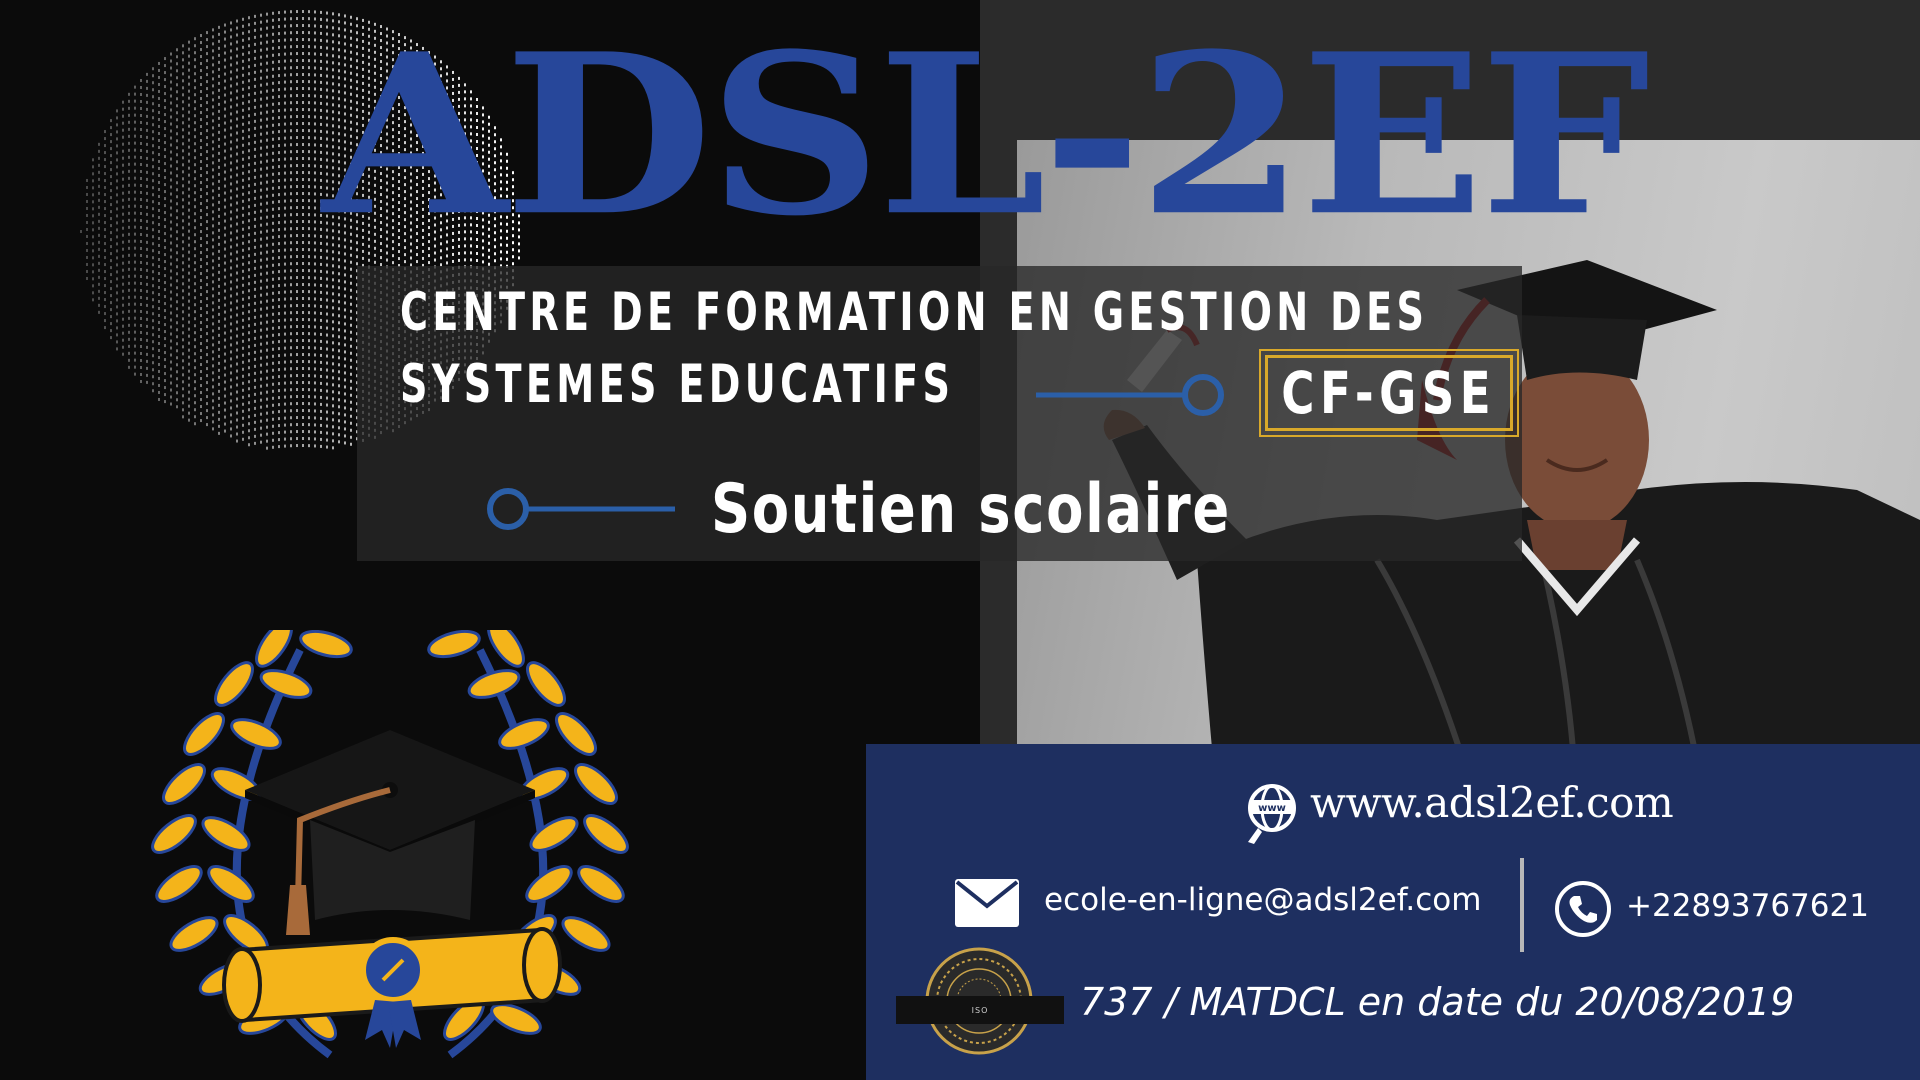  I want to click on service-label: Soutien scolaire, so click(971, 509).